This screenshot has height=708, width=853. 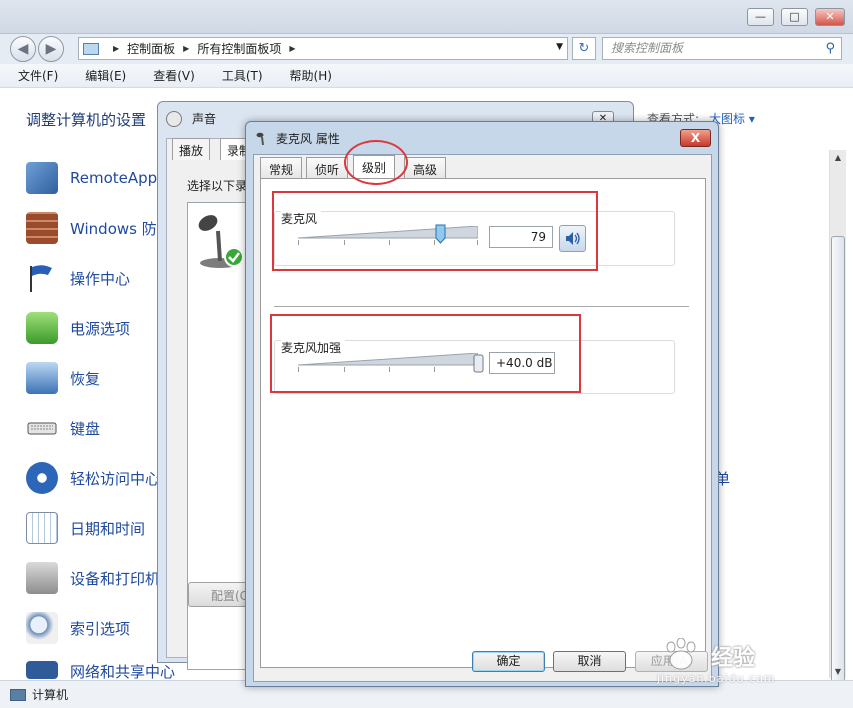 I want to click on back-button: ◀, so click(x=23, y=49).